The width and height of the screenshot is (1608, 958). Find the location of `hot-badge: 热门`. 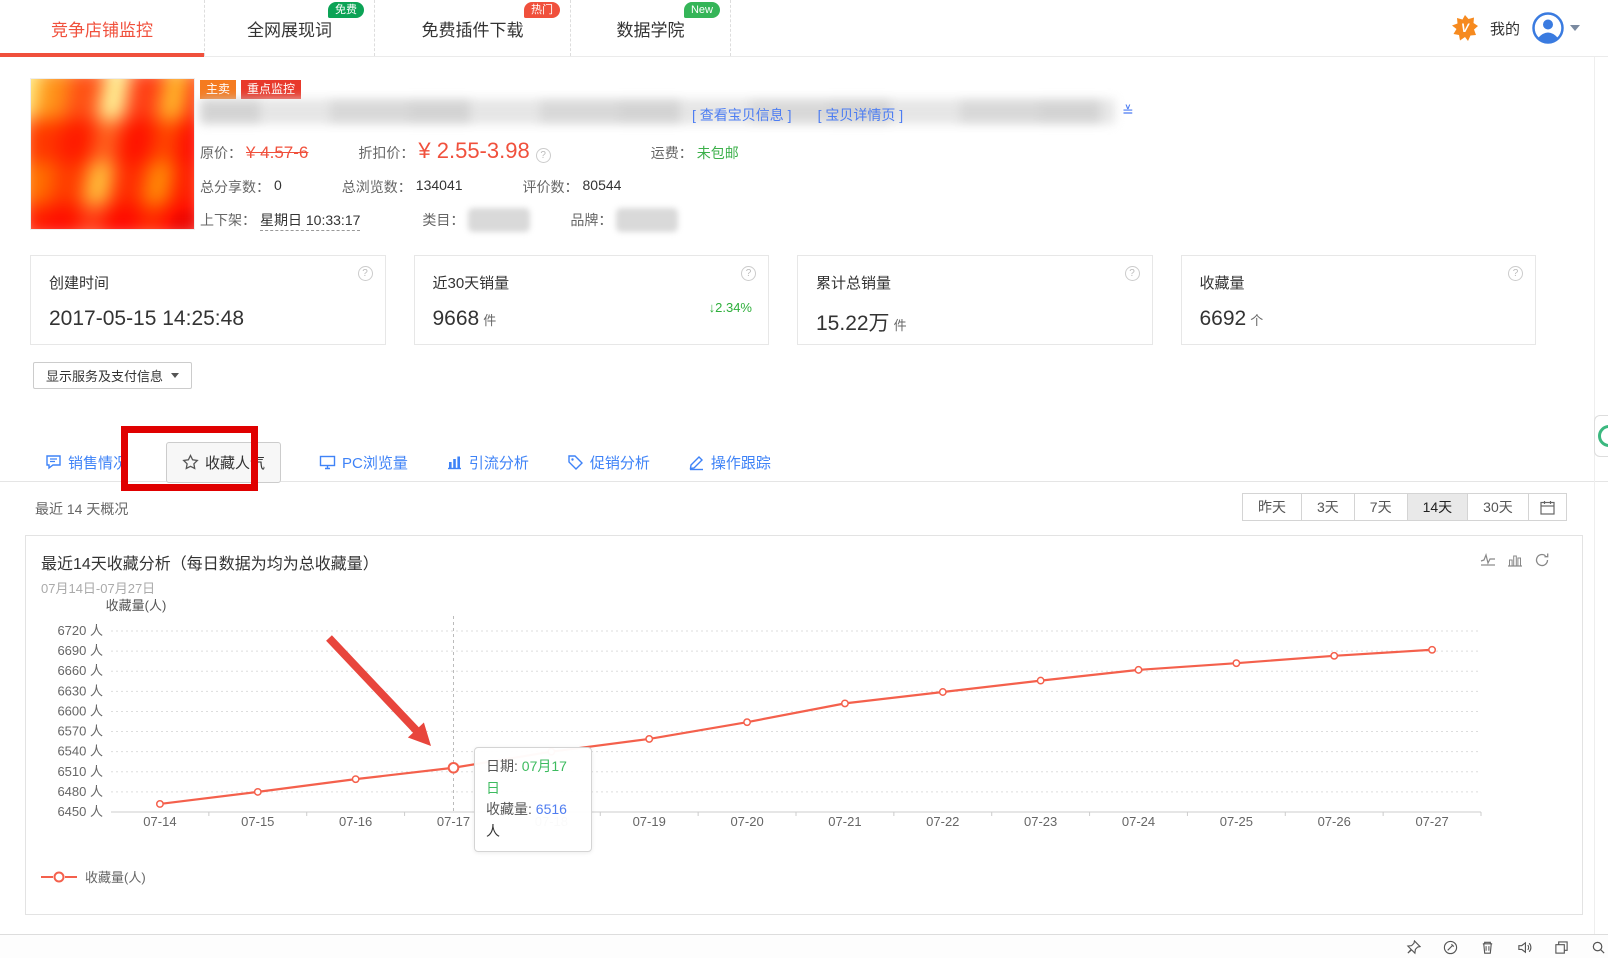

hot-badge: 热门 is located at coordinates (542, 10).